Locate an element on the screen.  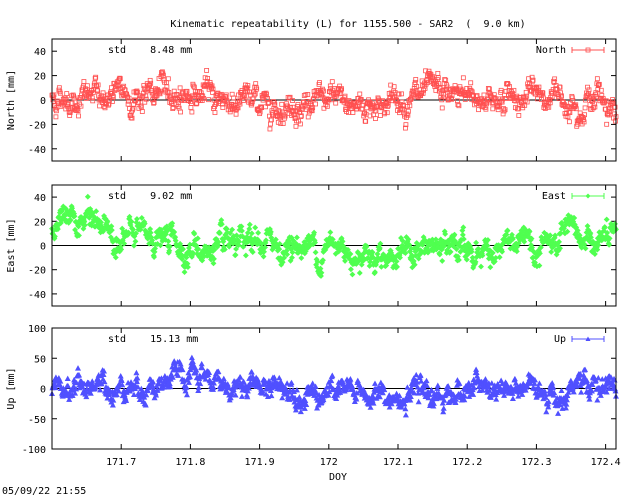
x-tick-label: 171.9 is located at coordinates (260, 462).